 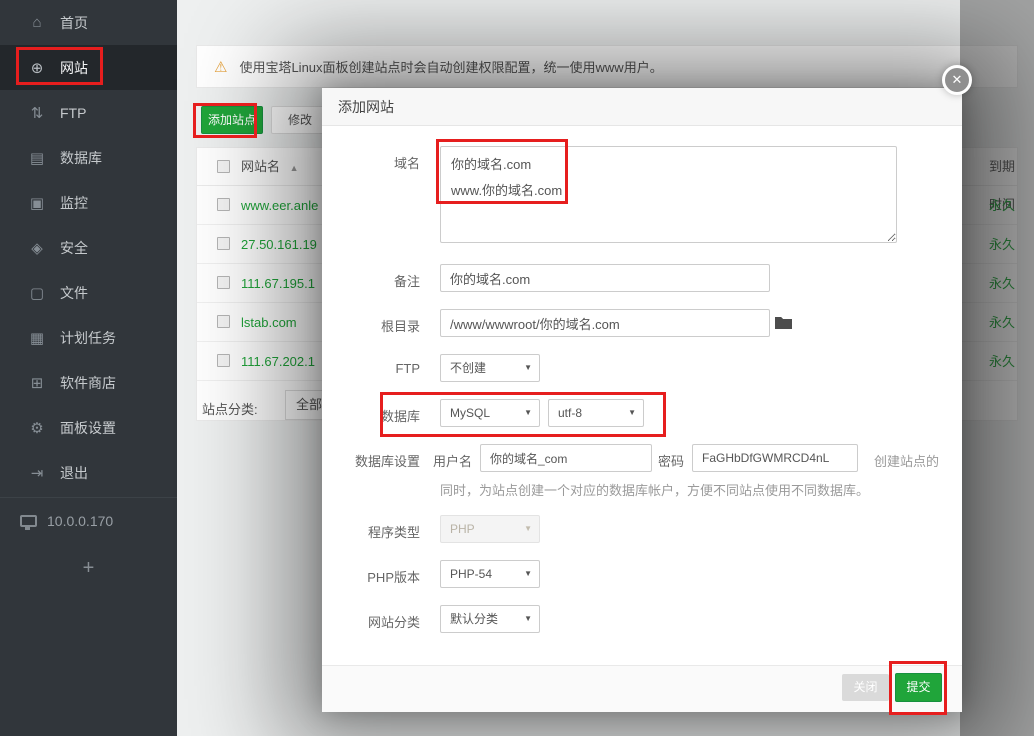 I want to click on database-icon: ▤, so click(x=37, y=158).